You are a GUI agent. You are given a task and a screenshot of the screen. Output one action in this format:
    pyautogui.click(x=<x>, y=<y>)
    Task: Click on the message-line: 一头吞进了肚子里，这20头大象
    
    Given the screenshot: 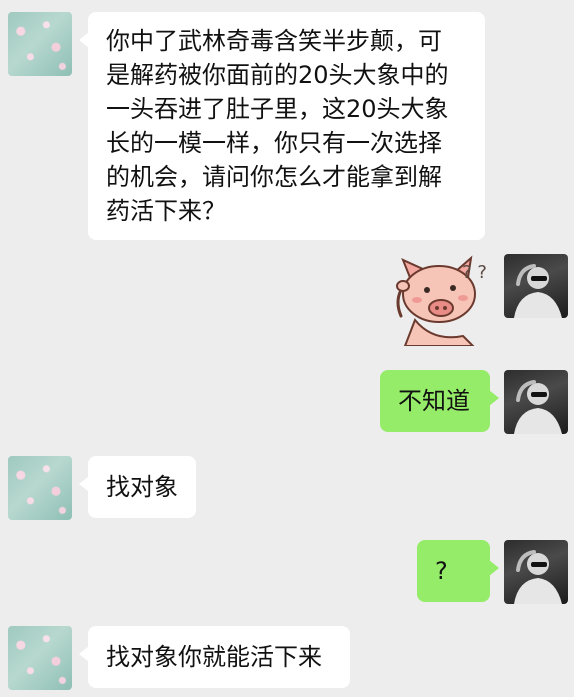 What is the action you would take?
    pyautogui.click(x=277, y=109)
    